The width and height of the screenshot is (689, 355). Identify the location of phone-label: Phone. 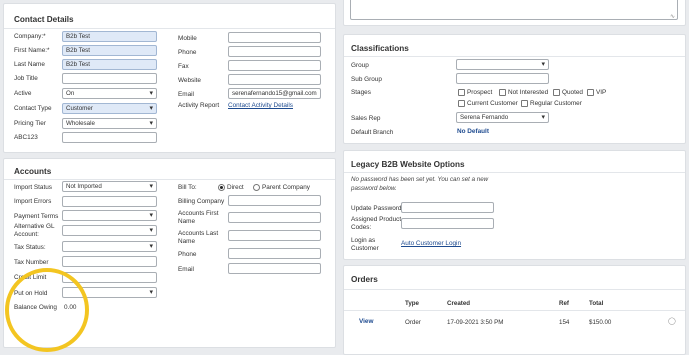
(187, 52).